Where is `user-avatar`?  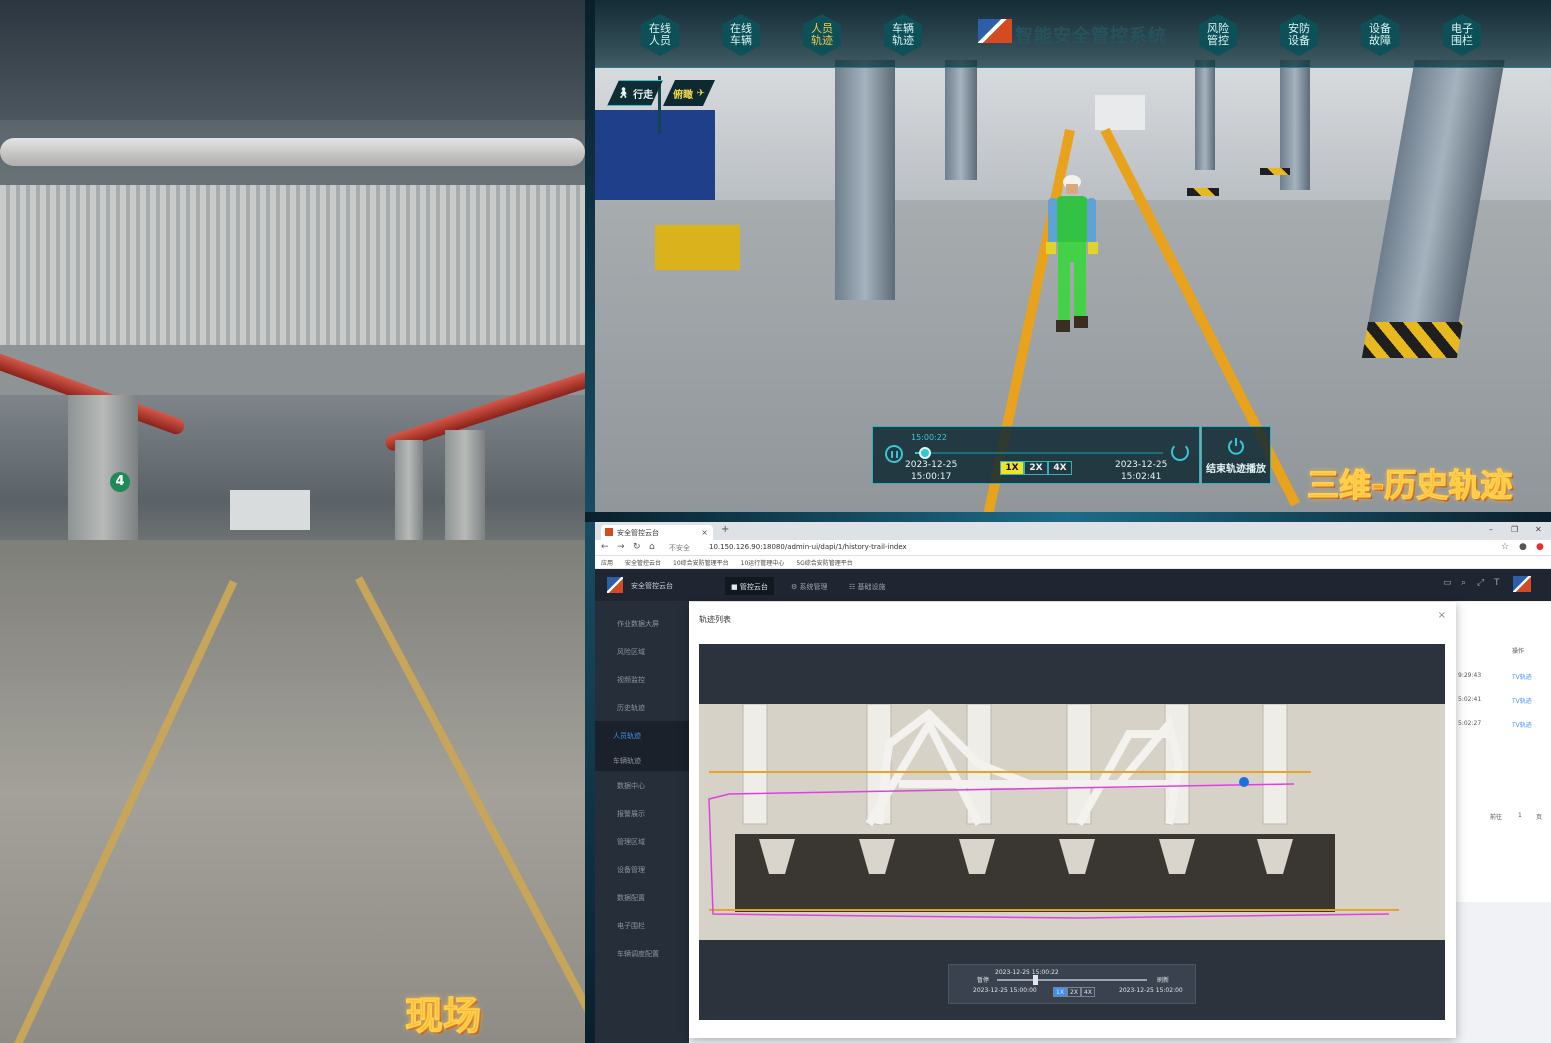
user-avatar is located at coordinates (1522, 584).